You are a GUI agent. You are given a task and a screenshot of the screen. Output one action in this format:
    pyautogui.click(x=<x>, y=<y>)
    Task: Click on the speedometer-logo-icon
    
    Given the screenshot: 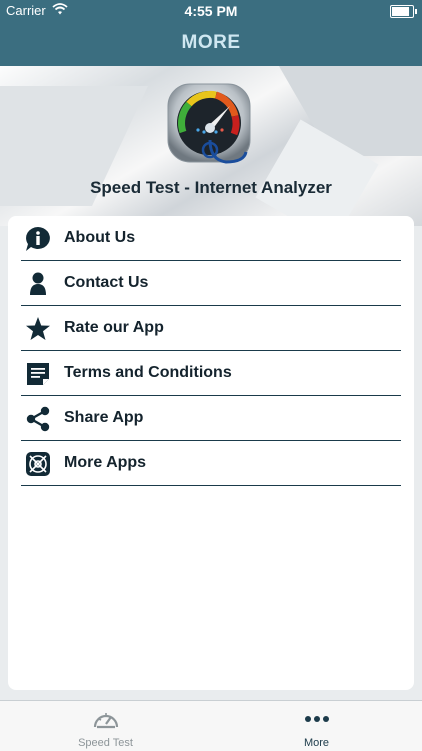 What is the action you would take?
    pyautogui.click(x=211, y=130)
    